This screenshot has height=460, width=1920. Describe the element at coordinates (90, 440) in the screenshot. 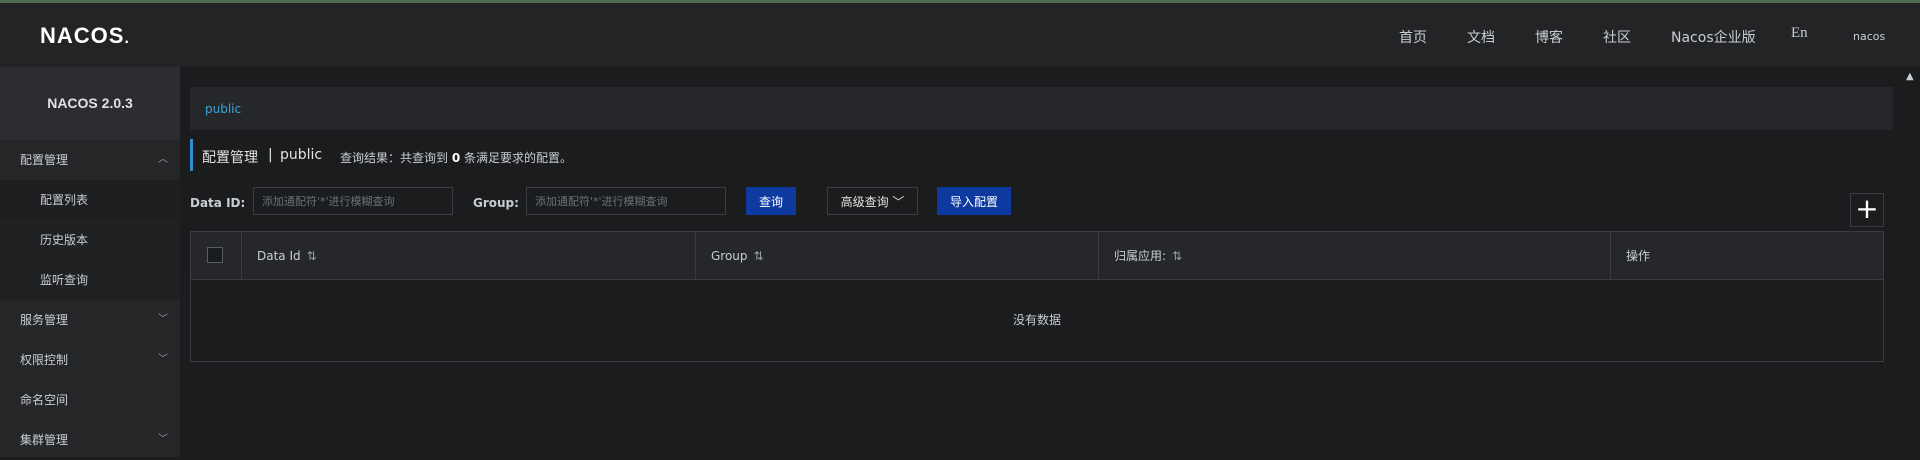

I see `sidebar-item-cluster-management: 集群管理 ﹀` at that location.